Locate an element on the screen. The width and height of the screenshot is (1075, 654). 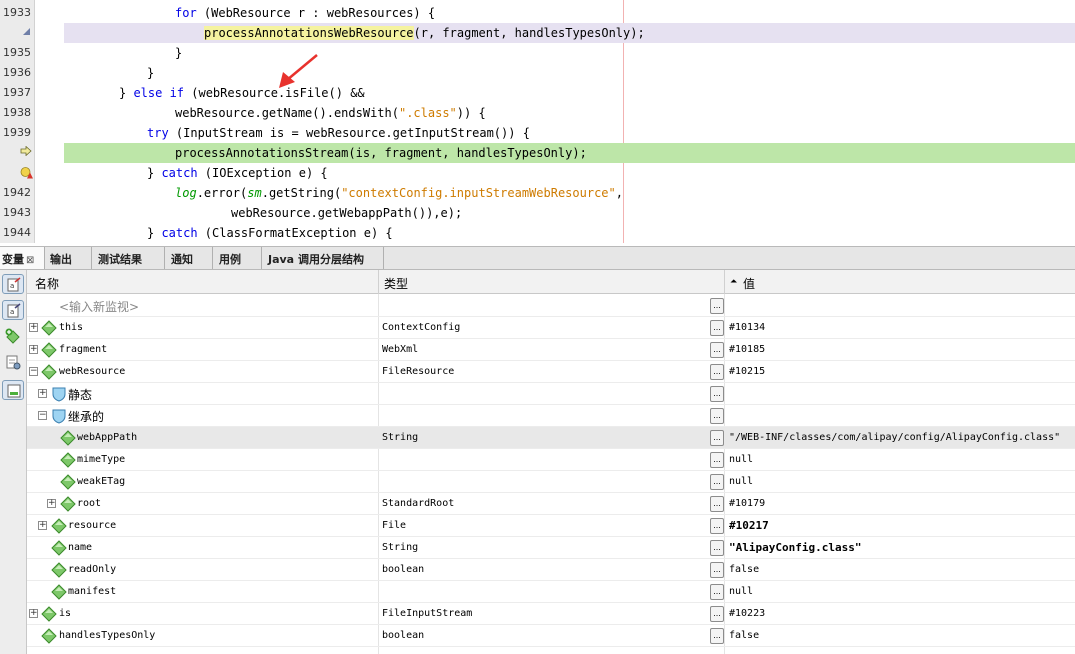
code-line: } catch (IOException e) { is located at coordinates (537, 173).